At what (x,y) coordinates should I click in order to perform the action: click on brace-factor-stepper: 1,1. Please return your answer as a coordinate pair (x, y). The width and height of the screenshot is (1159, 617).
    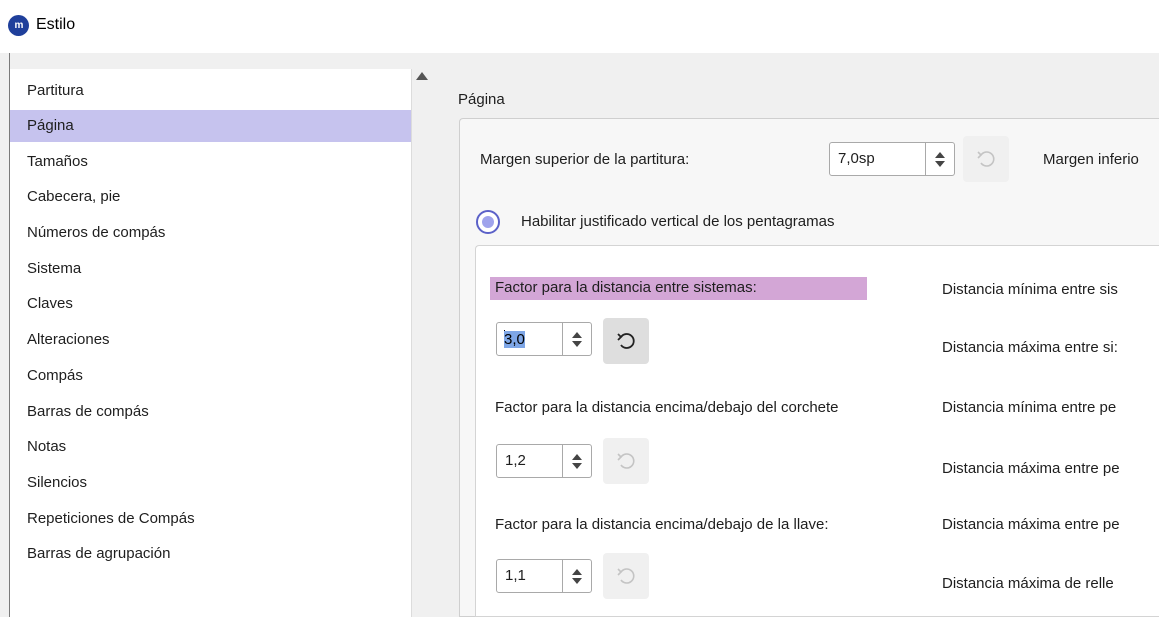
    Looking at the image, I should click on (544, 576).